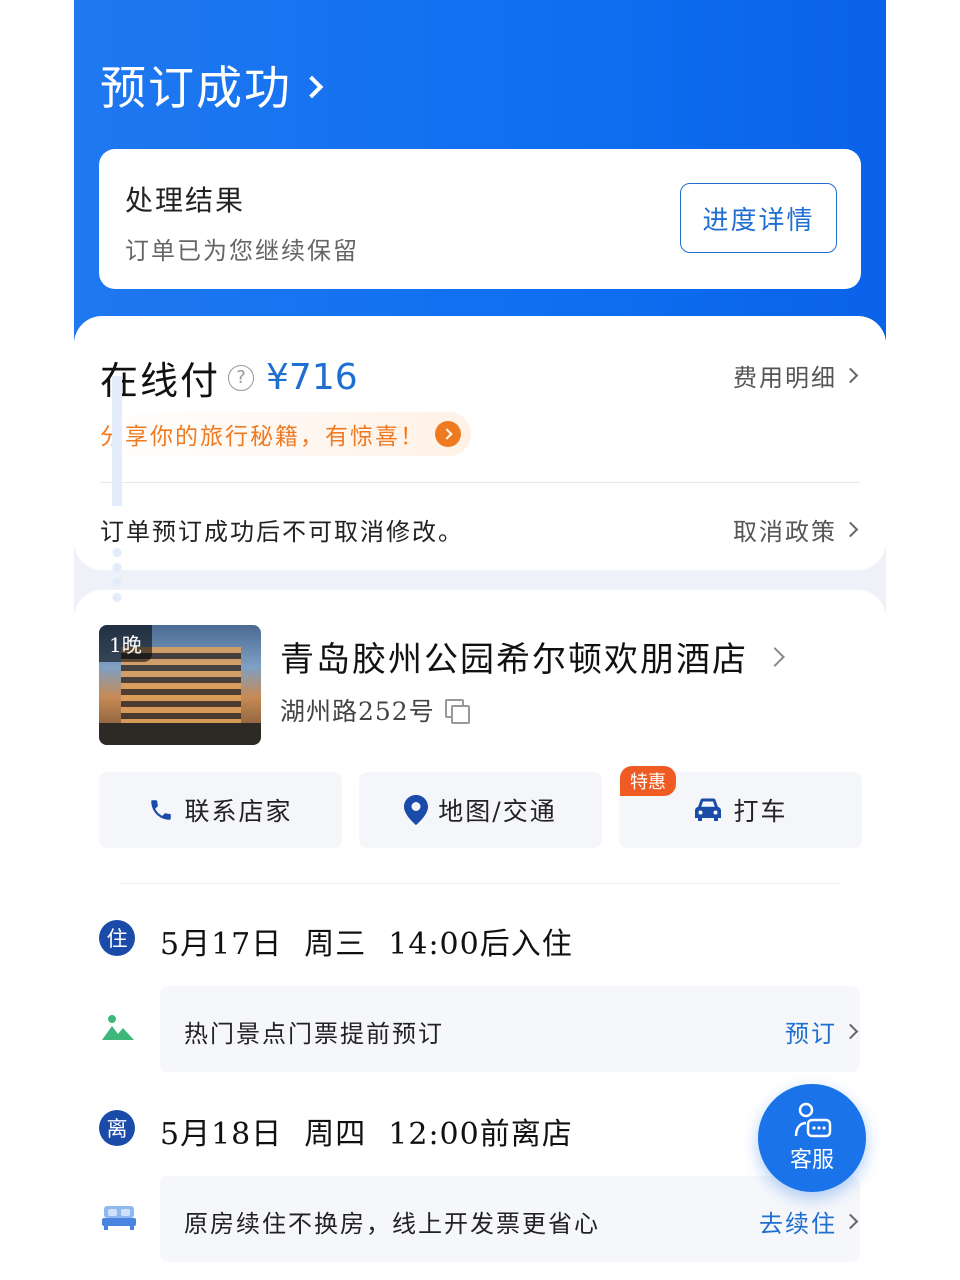  Describe the element at coordinates (161, 810) in the screenshot. I see `phone-icon` at that location.